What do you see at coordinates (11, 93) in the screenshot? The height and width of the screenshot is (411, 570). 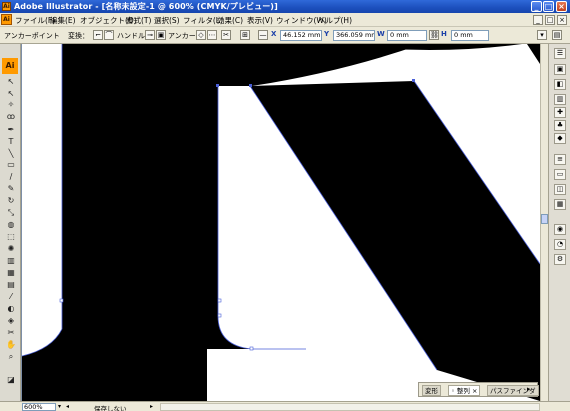 I see `direct-selection-tool: ↖` at bounding box center [11, 93].